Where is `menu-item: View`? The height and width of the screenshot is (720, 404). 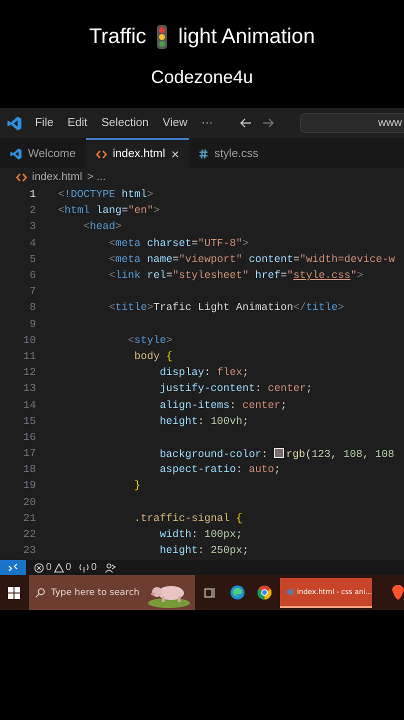 menu-item: View is located at coordinates (175, 123).